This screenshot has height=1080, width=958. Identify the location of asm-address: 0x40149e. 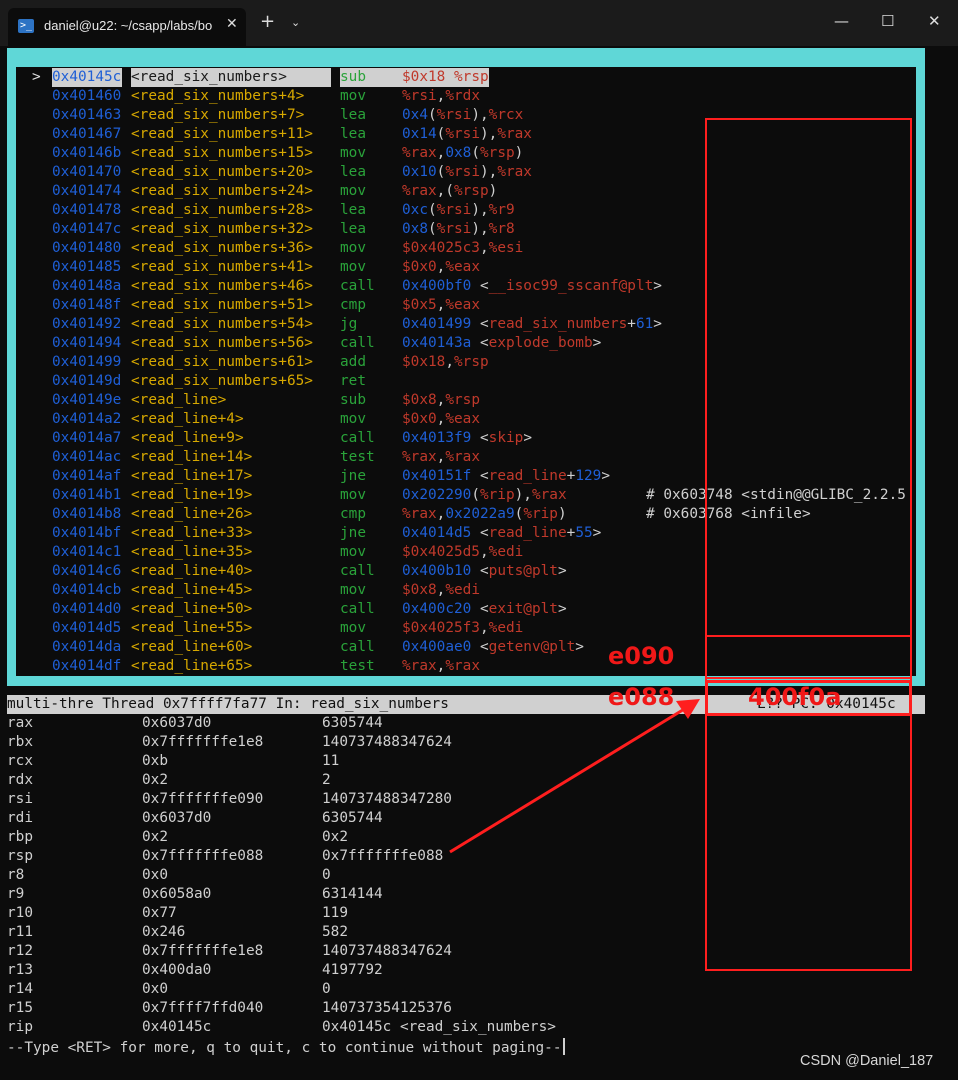
(87, 400).